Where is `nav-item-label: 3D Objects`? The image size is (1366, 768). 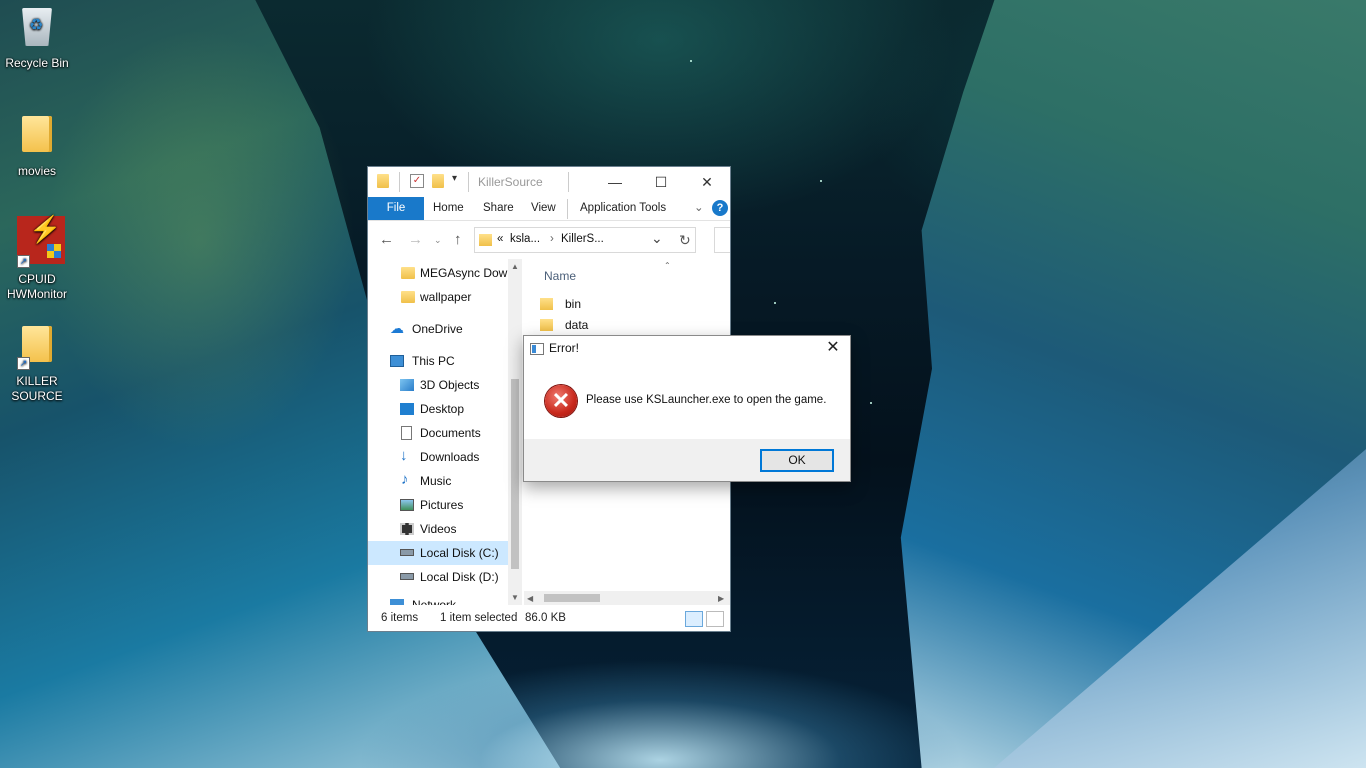 nav-item-label: 3D Objects is located at coordinates (450, 385).